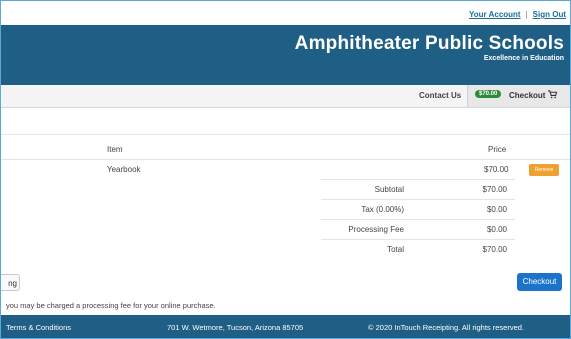  Describe the element at coordinates (285, 134) in the screenshot. I see `table-top-divider` at that location.